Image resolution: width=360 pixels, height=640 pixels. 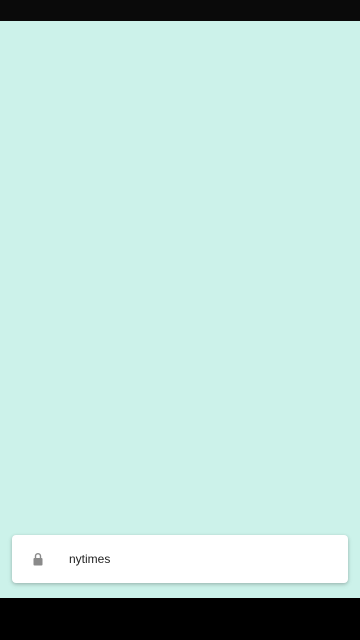 I want to click on lock-icon, so click(x=38, y=559).